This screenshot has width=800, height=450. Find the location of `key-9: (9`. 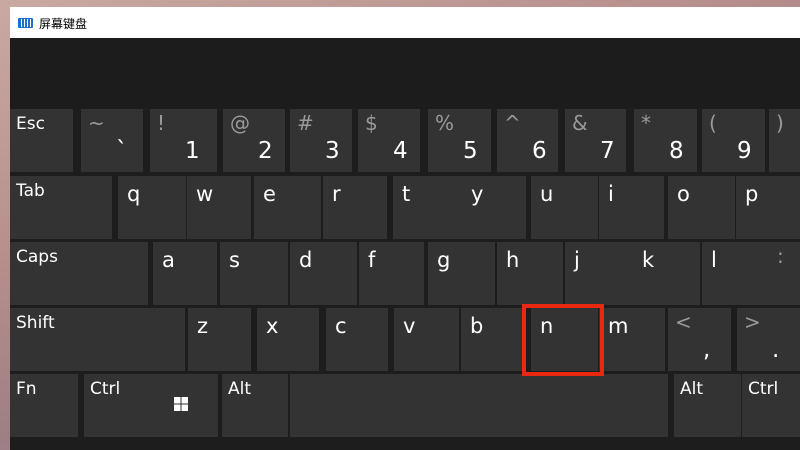

key-9: (9 is located at coordinates (733, 140).